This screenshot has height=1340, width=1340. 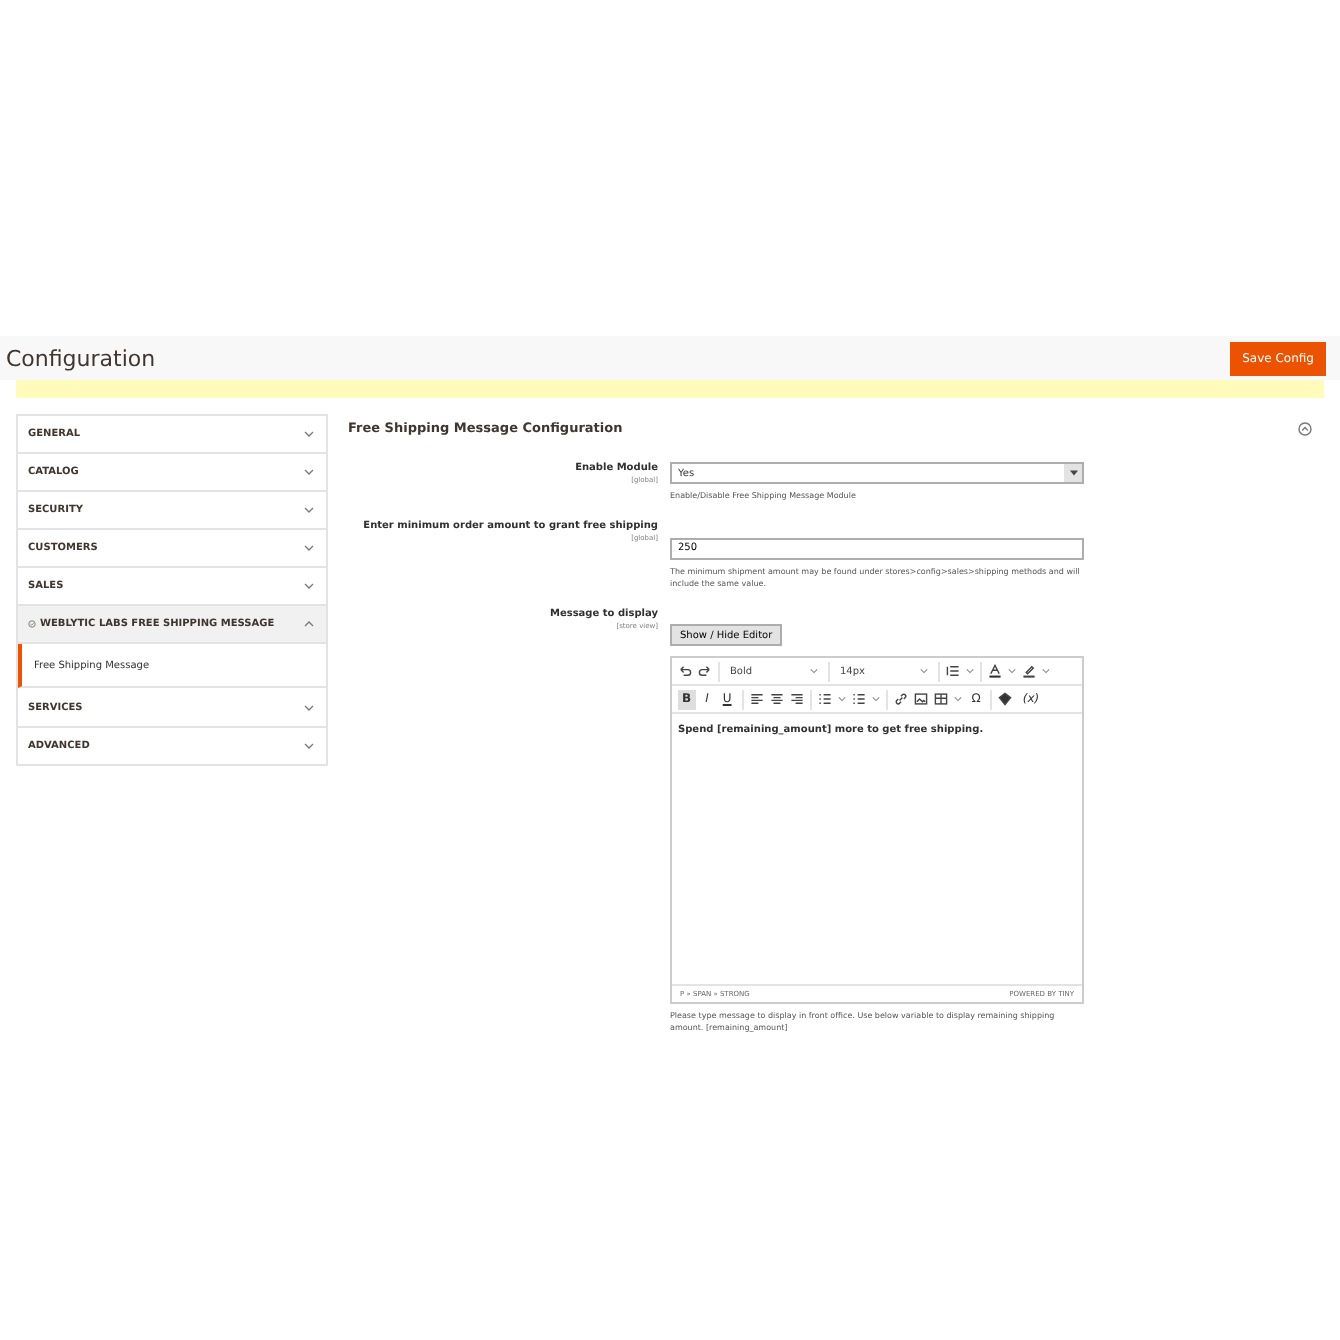 What do you see at coordinates (685, 671) in the screenshot?
I see `undo-icon` at bounding box center [685, 671].